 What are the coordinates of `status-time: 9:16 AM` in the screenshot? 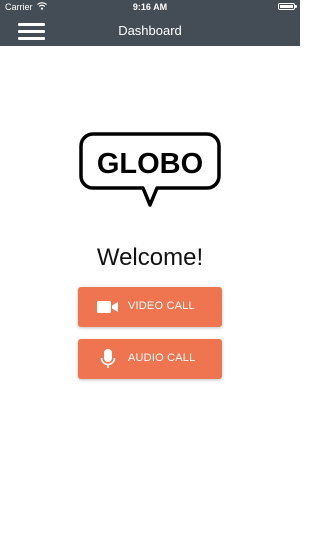 It's located at (150, 7).